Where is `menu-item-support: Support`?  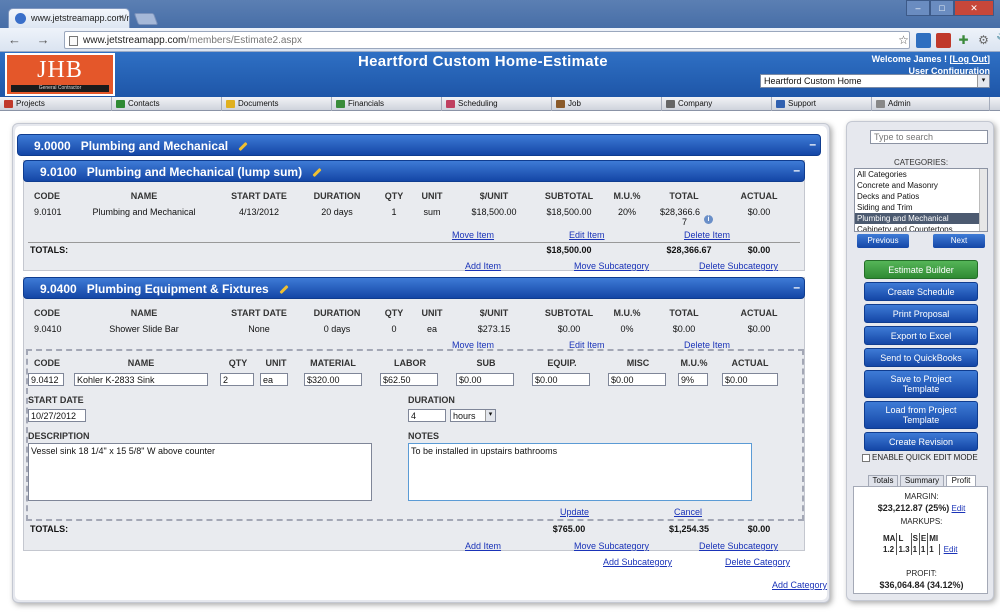
menu-item-support: Support is located at coordinates (822, 104).